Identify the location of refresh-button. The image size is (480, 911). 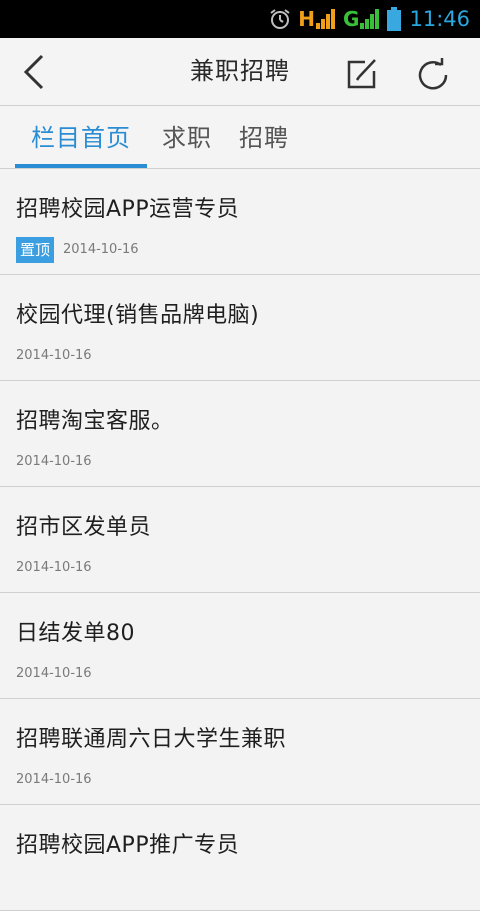
(434, 74).